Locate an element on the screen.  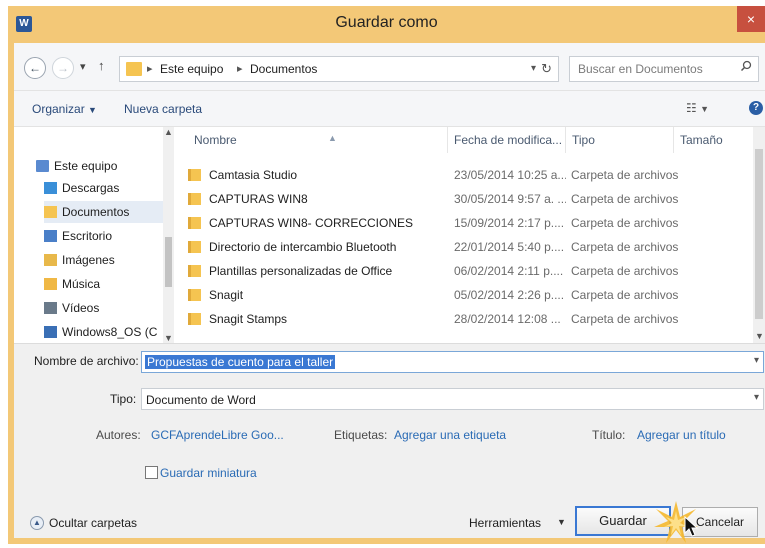
downloads-folder-icon is located at coordinates (50, 188).